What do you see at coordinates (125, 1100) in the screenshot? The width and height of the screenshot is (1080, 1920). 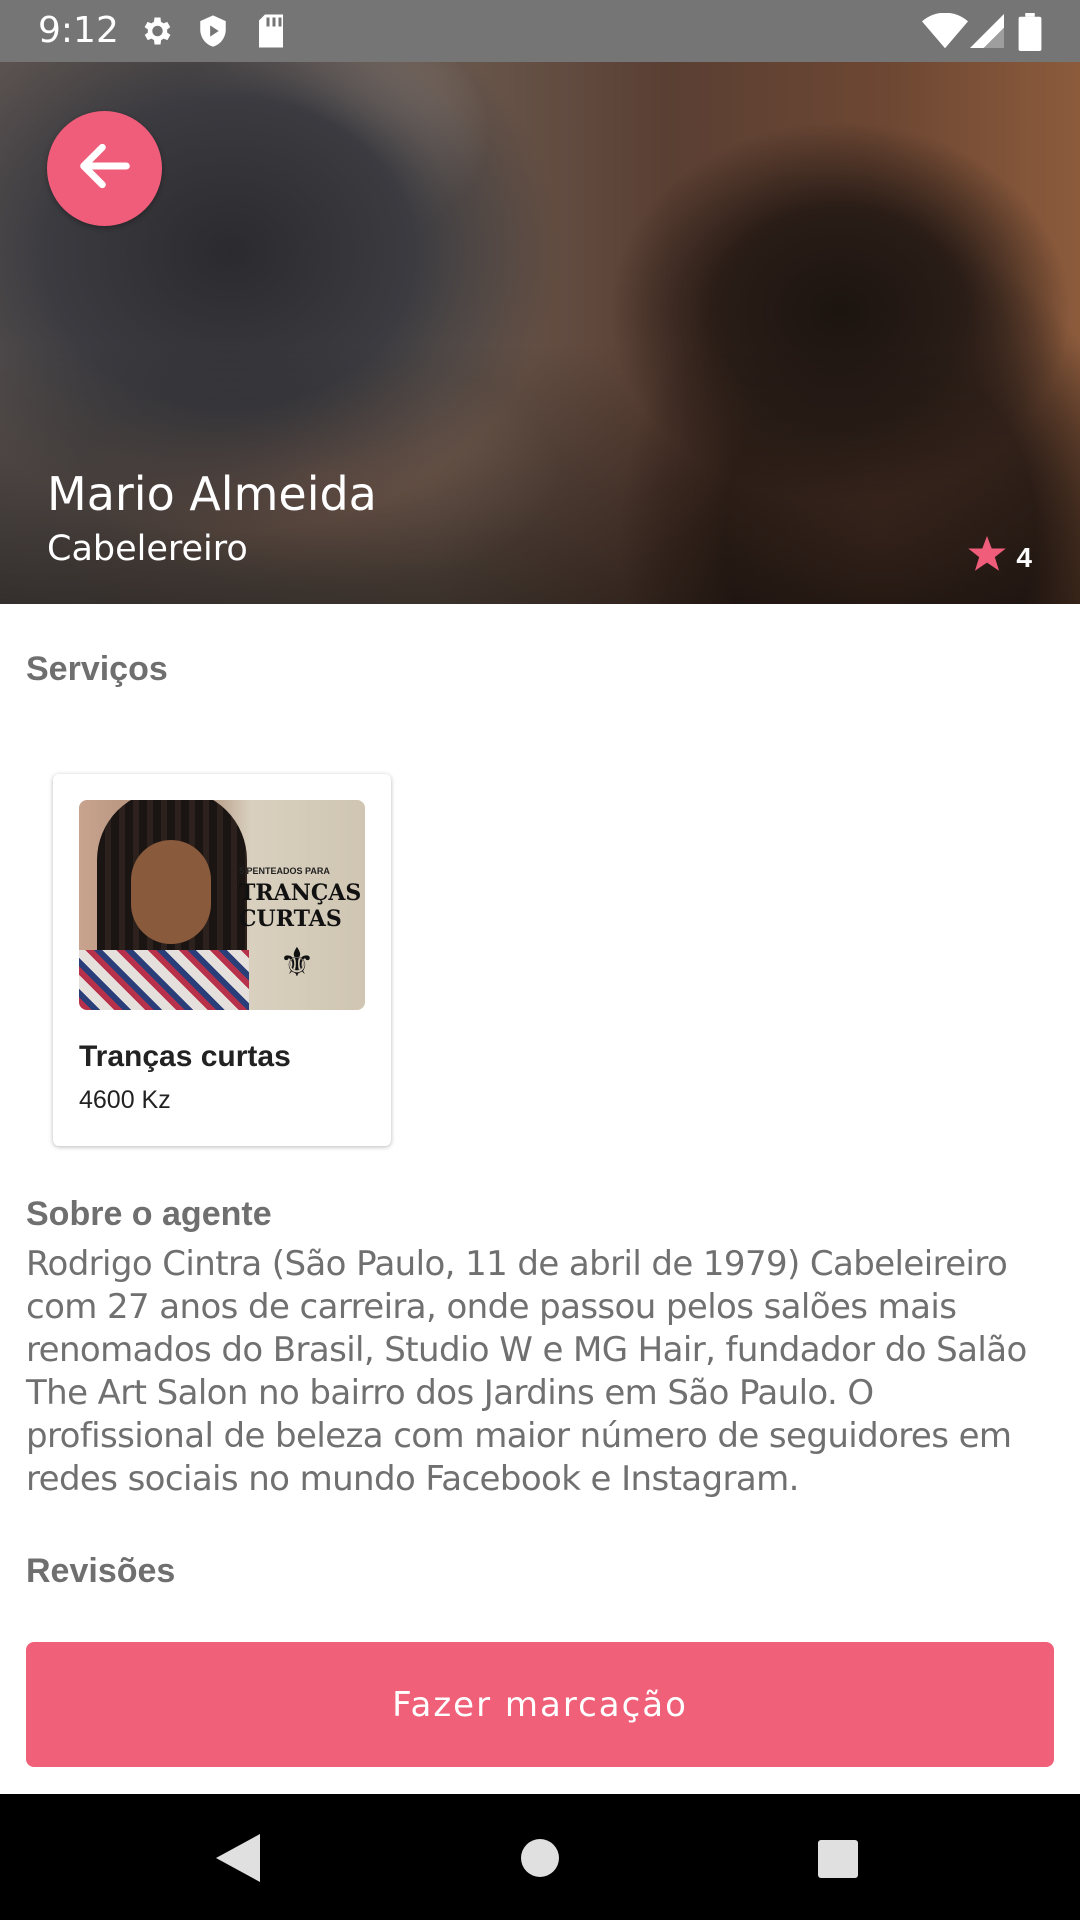 I see `service-price: 4600 Kz` at bounding box center [125, 1100].